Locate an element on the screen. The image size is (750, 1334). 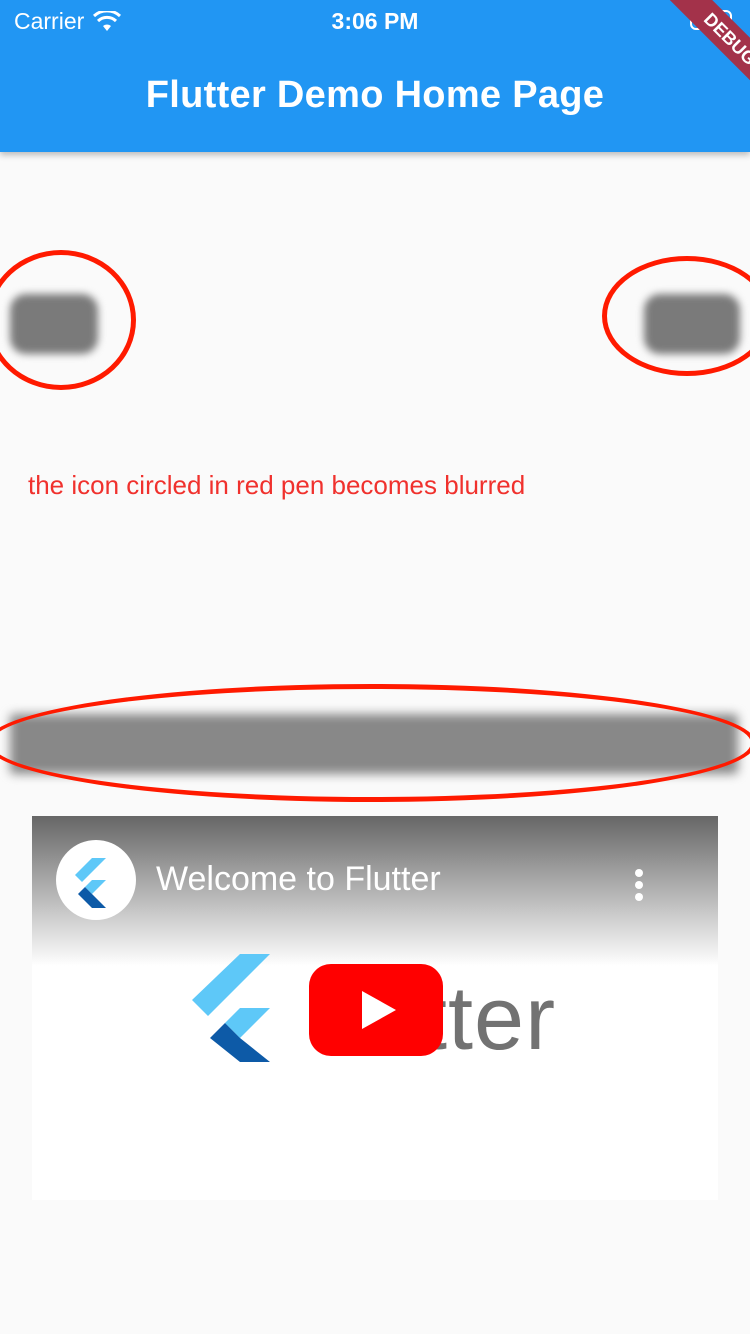
annotation-circle-left is located at coordinates (68, 320).